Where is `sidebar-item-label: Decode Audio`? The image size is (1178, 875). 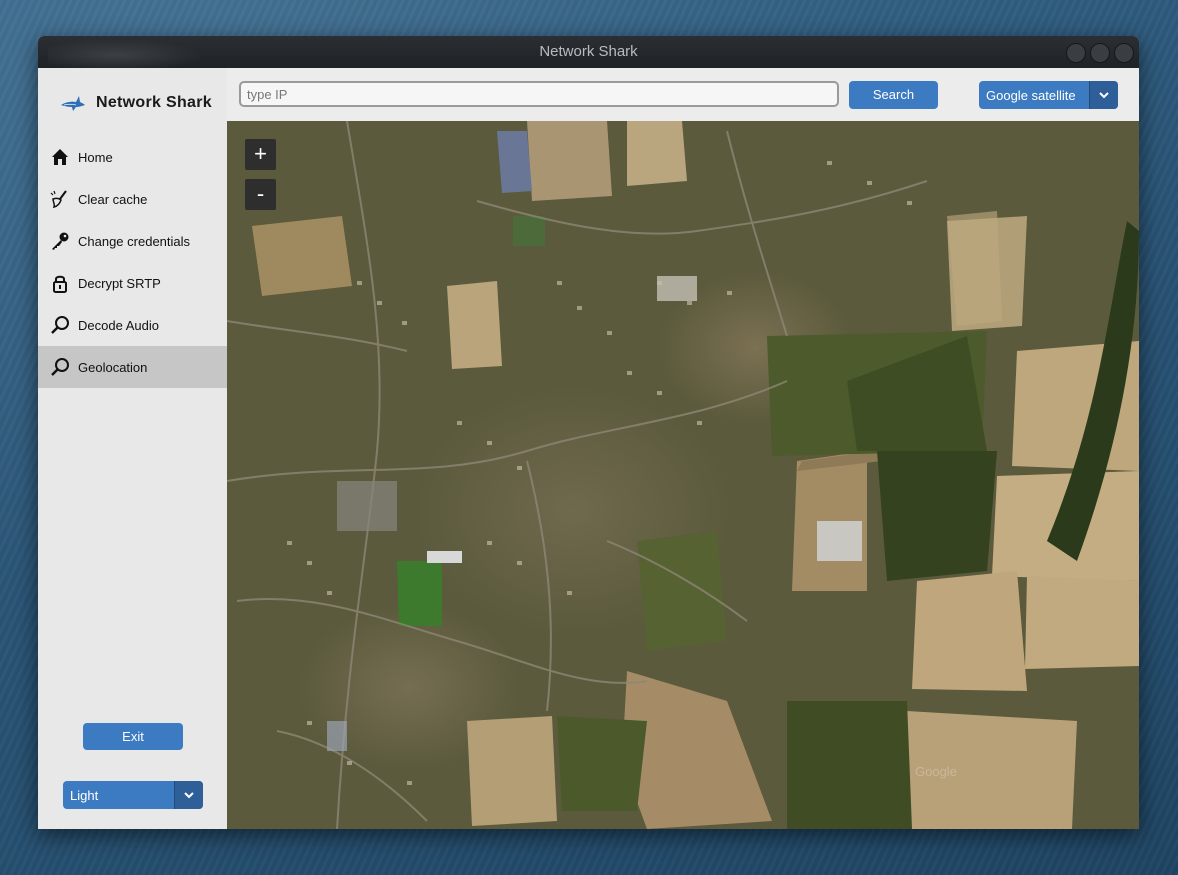
sidebar-item-label: Decode Audio is located at coordinates (118, 325).